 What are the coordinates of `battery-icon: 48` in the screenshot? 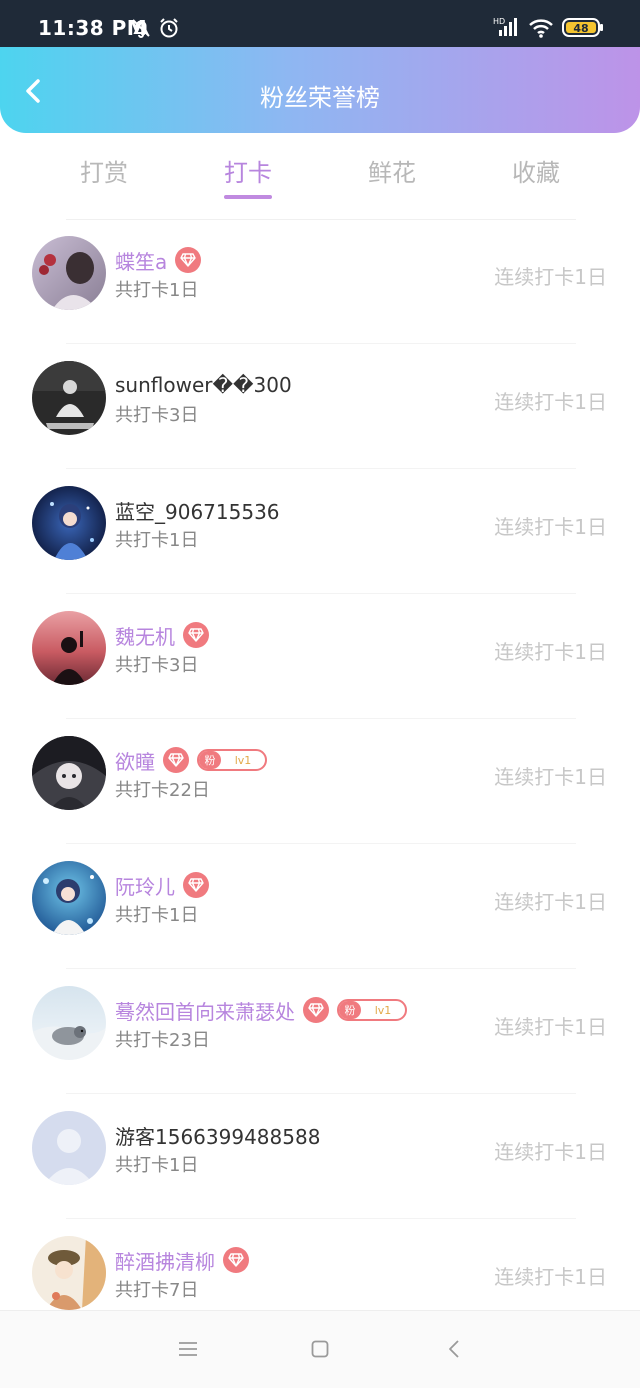 It's located at (583, 30).